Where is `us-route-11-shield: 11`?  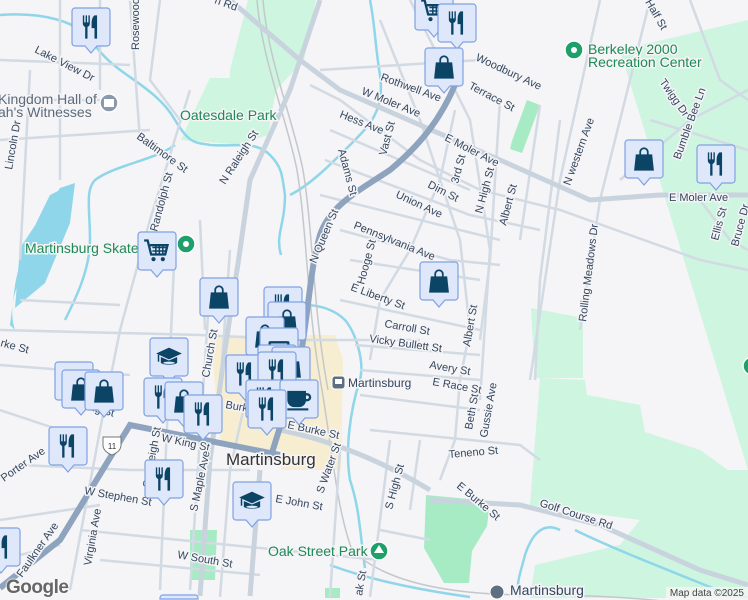
us-route-11-shield: 11 is located at coordinates (112, 446).